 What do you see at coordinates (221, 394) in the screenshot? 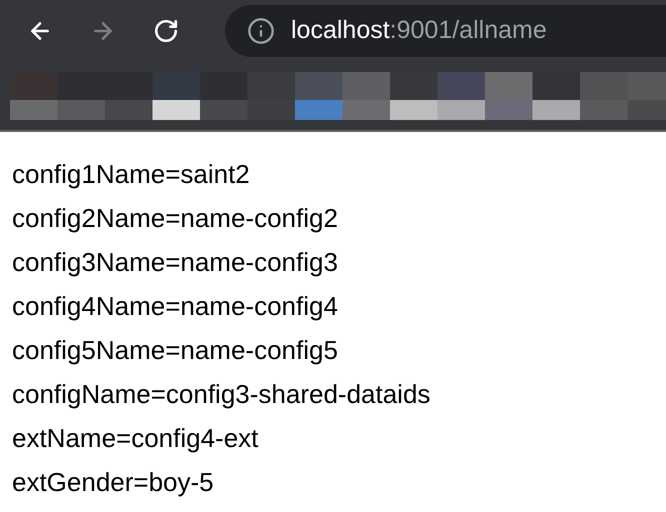
I see `text-line: configName=config3-shared-dataids` at bounding box center [221, 394].